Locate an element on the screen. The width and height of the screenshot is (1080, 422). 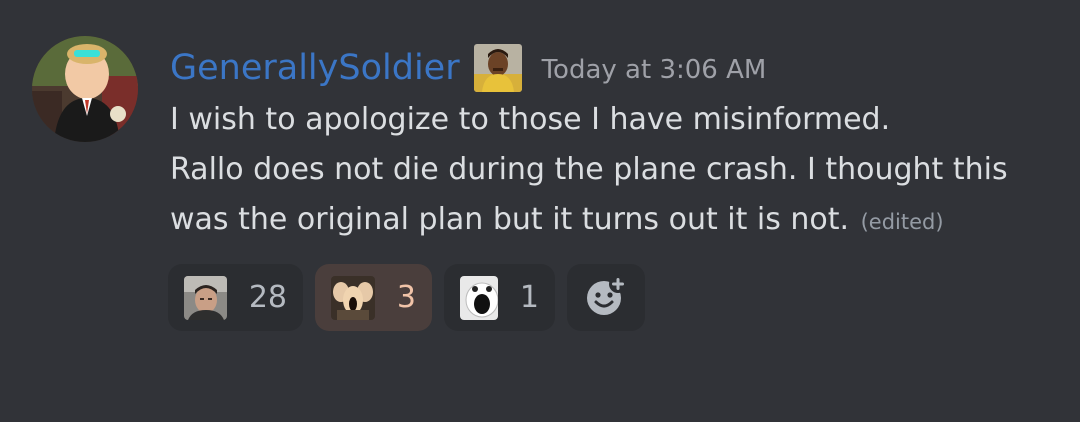
reaction-button: 1 is located at coordinates (499, 297).